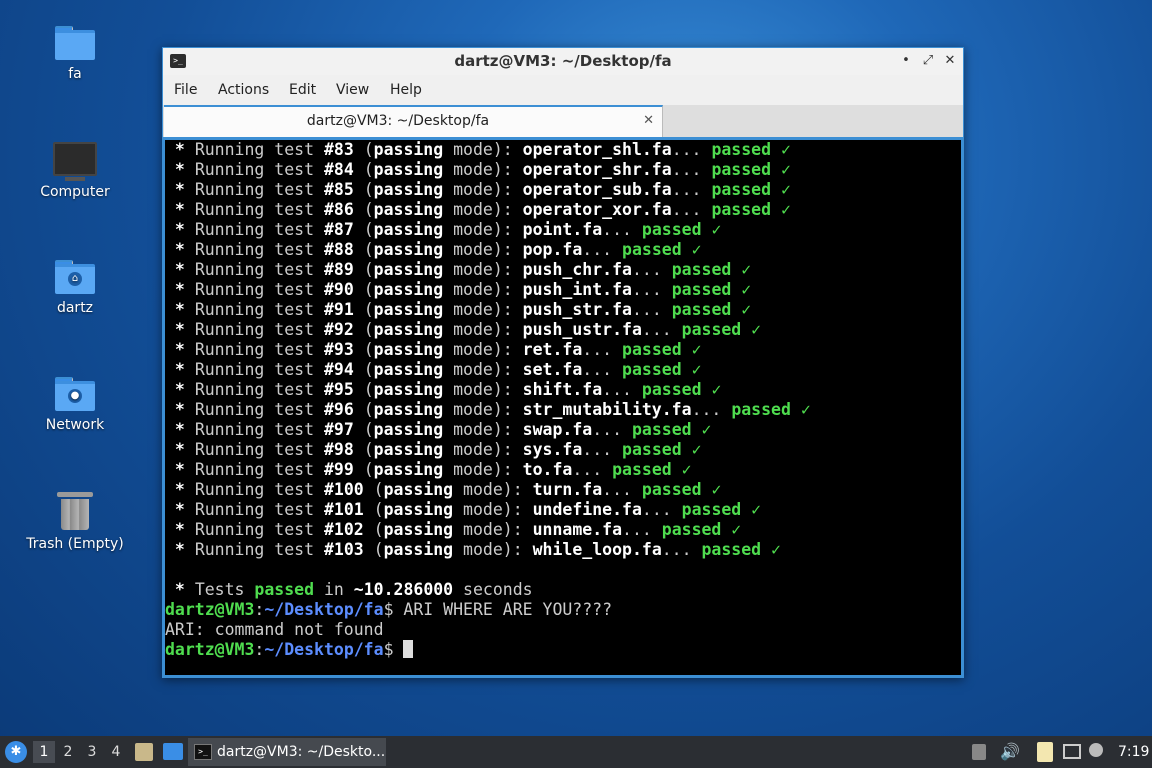 This screenshot has width=1152, height=768. Describe the element at coordinates (343, 549) in the screenshot. I see `test-number: #103` at that location.